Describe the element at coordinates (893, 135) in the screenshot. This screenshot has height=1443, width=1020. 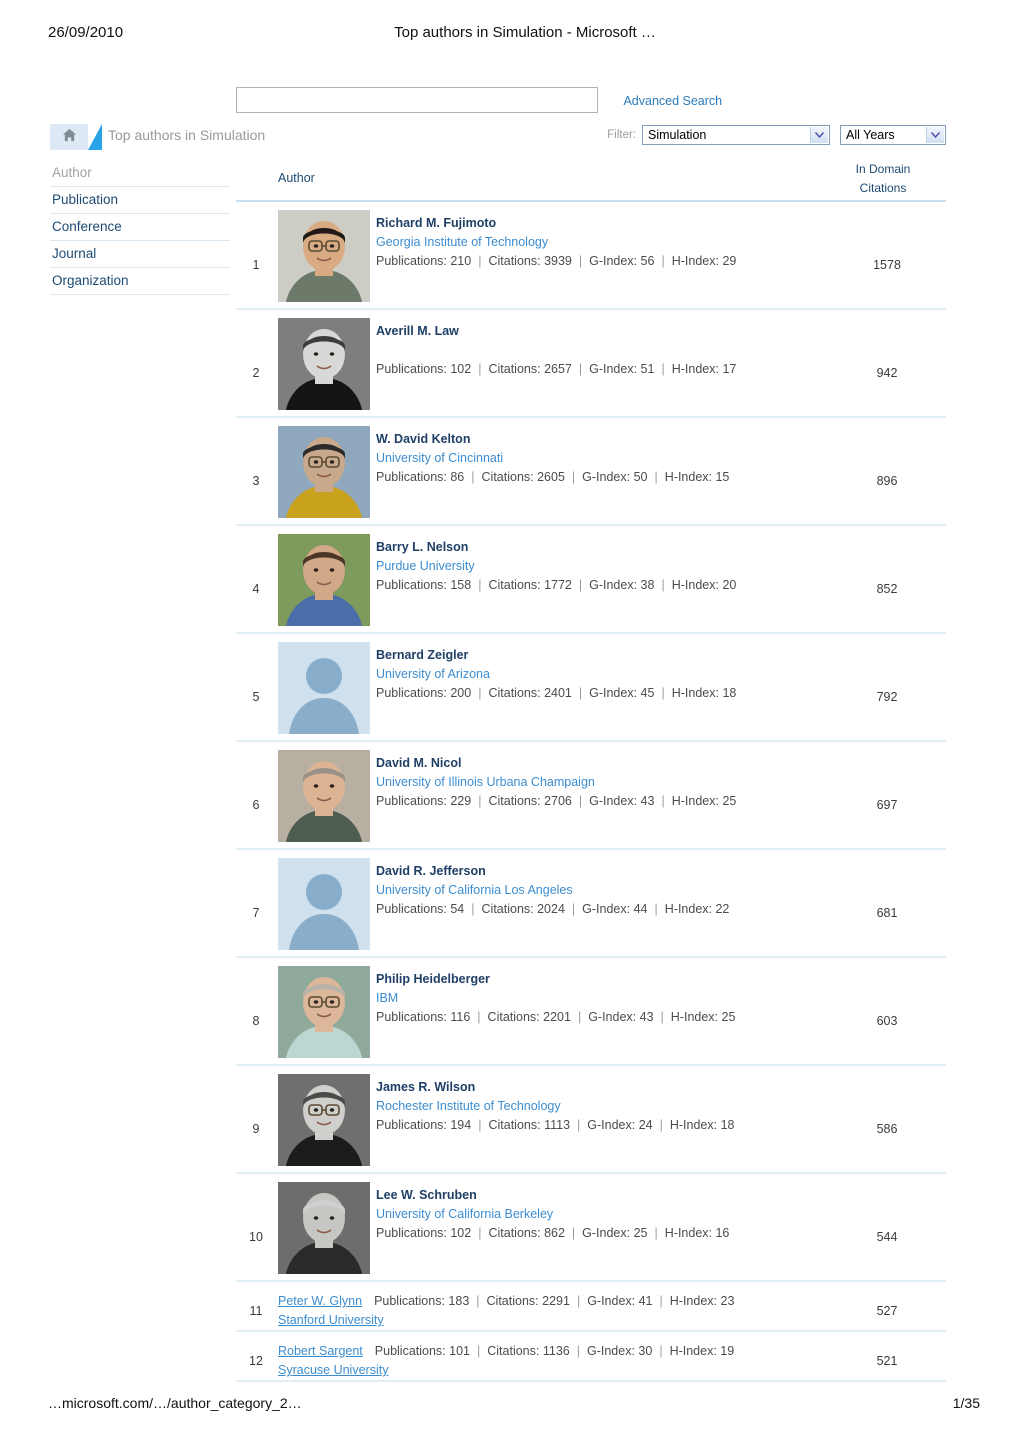
I see `year-filter-select: All Years` at that location.